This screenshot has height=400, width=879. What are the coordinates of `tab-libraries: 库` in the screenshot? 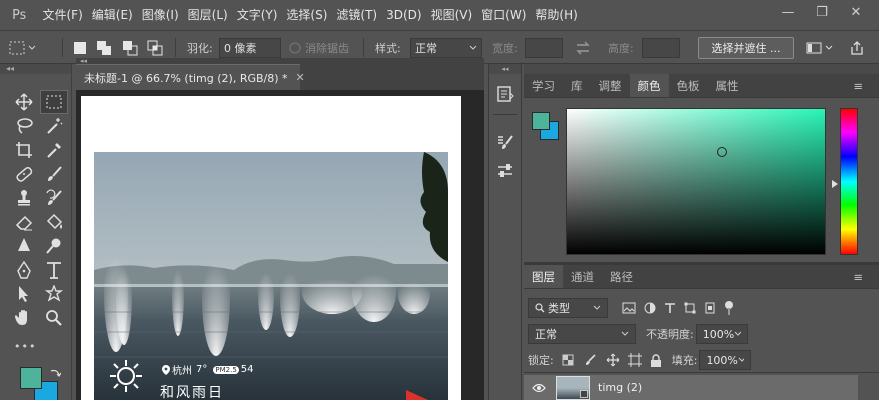 It's located at (577, 85).